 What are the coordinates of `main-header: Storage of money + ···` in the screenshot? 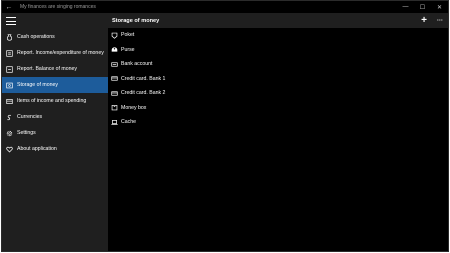 It's located at (278, 20).